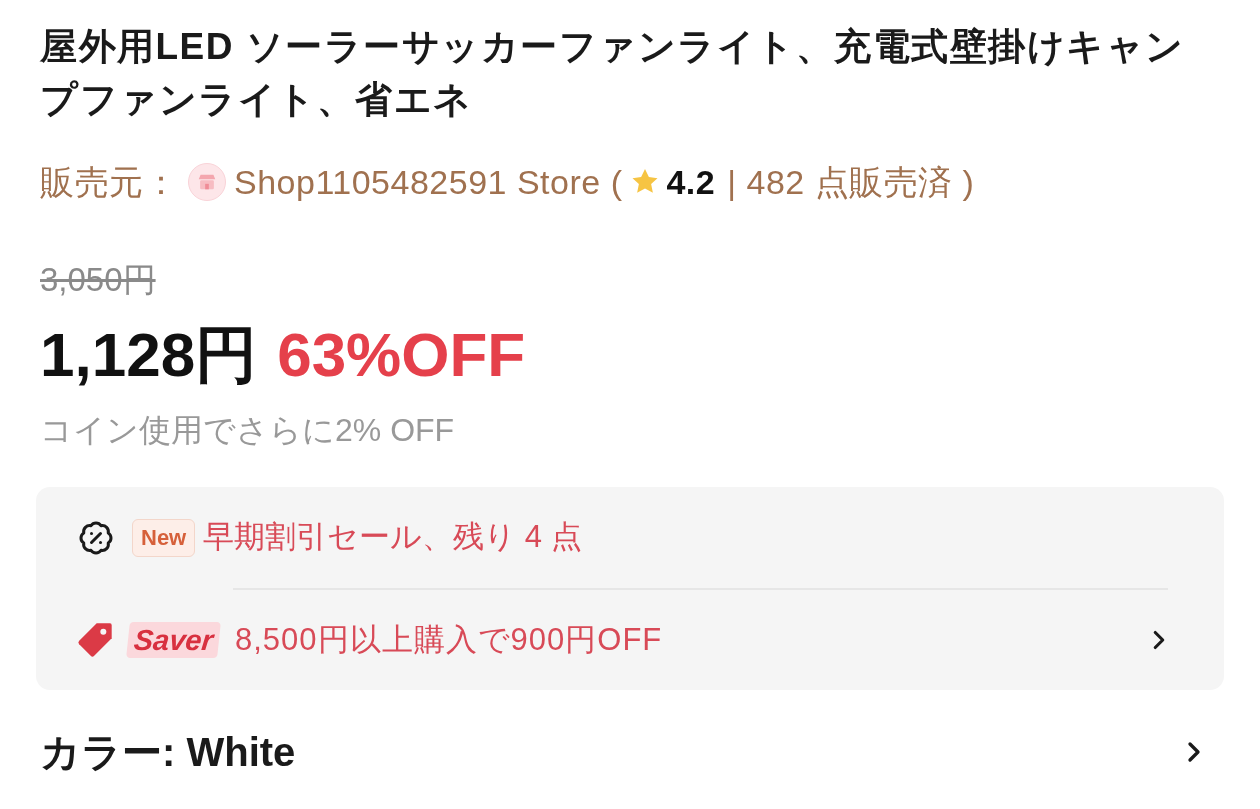 This screenshot has width=1260, height=809. Describe the element at coordinates (392, 537) in the screenshot. I see `flash-sale-text: 早期割引セール、残り 4 点` at that location.